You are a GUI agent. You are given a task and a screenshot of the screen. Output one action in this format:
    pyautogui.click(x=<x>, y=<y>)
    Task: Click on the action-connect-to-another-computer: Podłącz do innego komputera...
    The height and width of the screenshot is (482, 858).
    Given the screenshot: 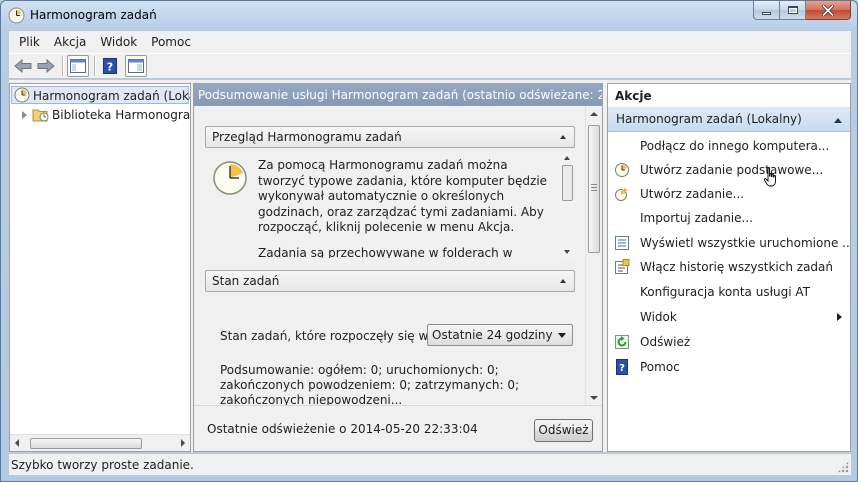 What is the action you would take?
    pyautogui.click(x=729, y=146)
    